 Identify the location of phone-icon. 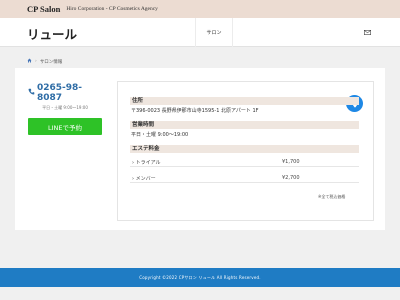
(32, 93).